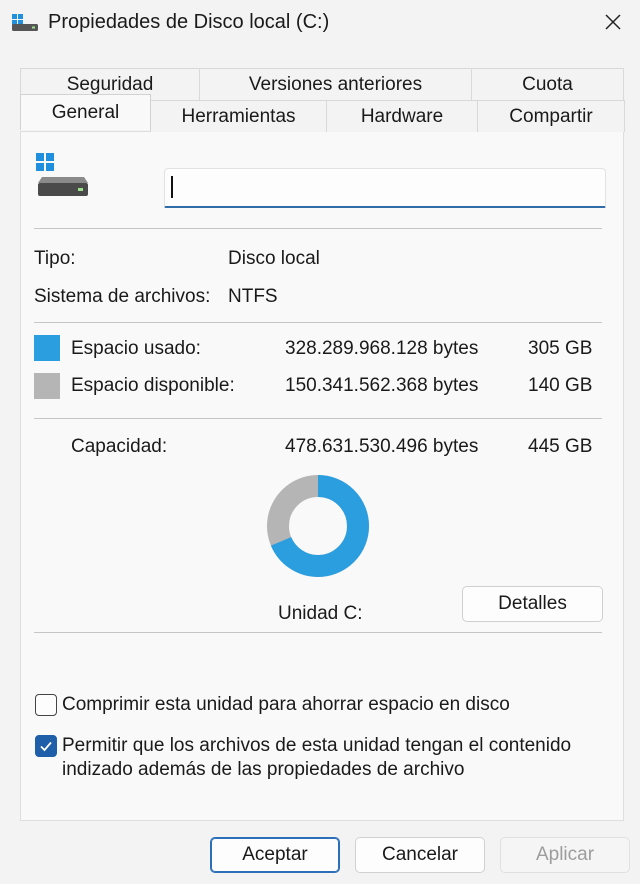 The image size is (640, 884). What do you see at coordinates (47, 386) in the screenshot?
I see `free-space-swatch` at bounding box center [47, 386].